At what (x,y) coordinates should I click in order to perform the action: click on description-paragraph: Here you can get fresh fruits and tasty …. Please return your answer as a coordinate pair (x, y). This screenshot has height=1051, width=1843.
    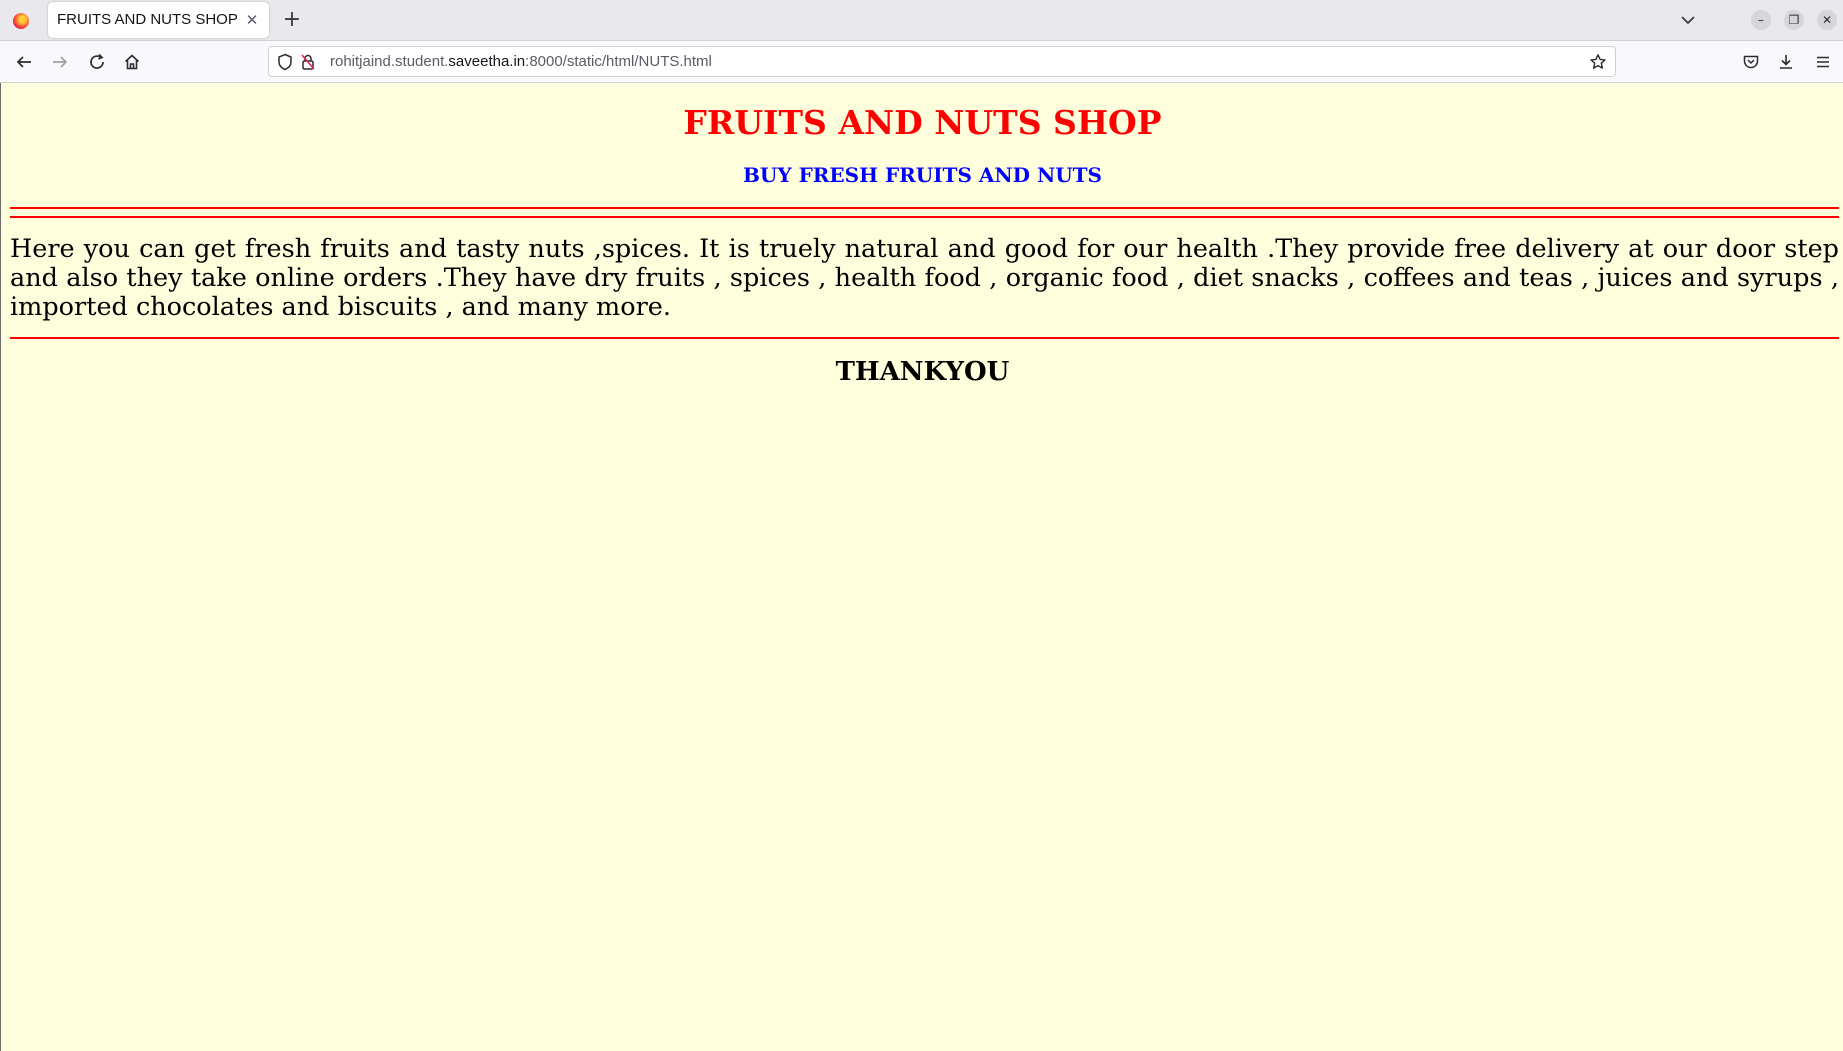
    Looking at the image, I should click on (924, 278).